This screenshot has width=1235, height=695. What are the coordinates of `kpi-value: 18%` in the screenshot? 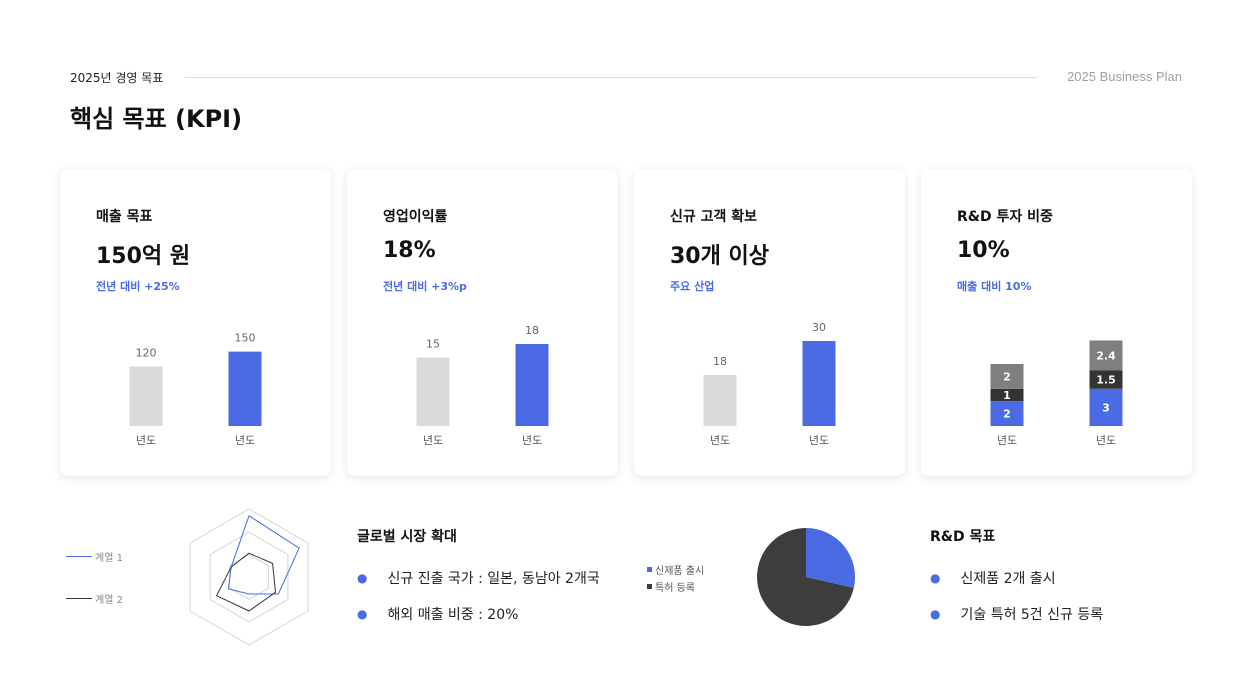 It's located at (409, 250).